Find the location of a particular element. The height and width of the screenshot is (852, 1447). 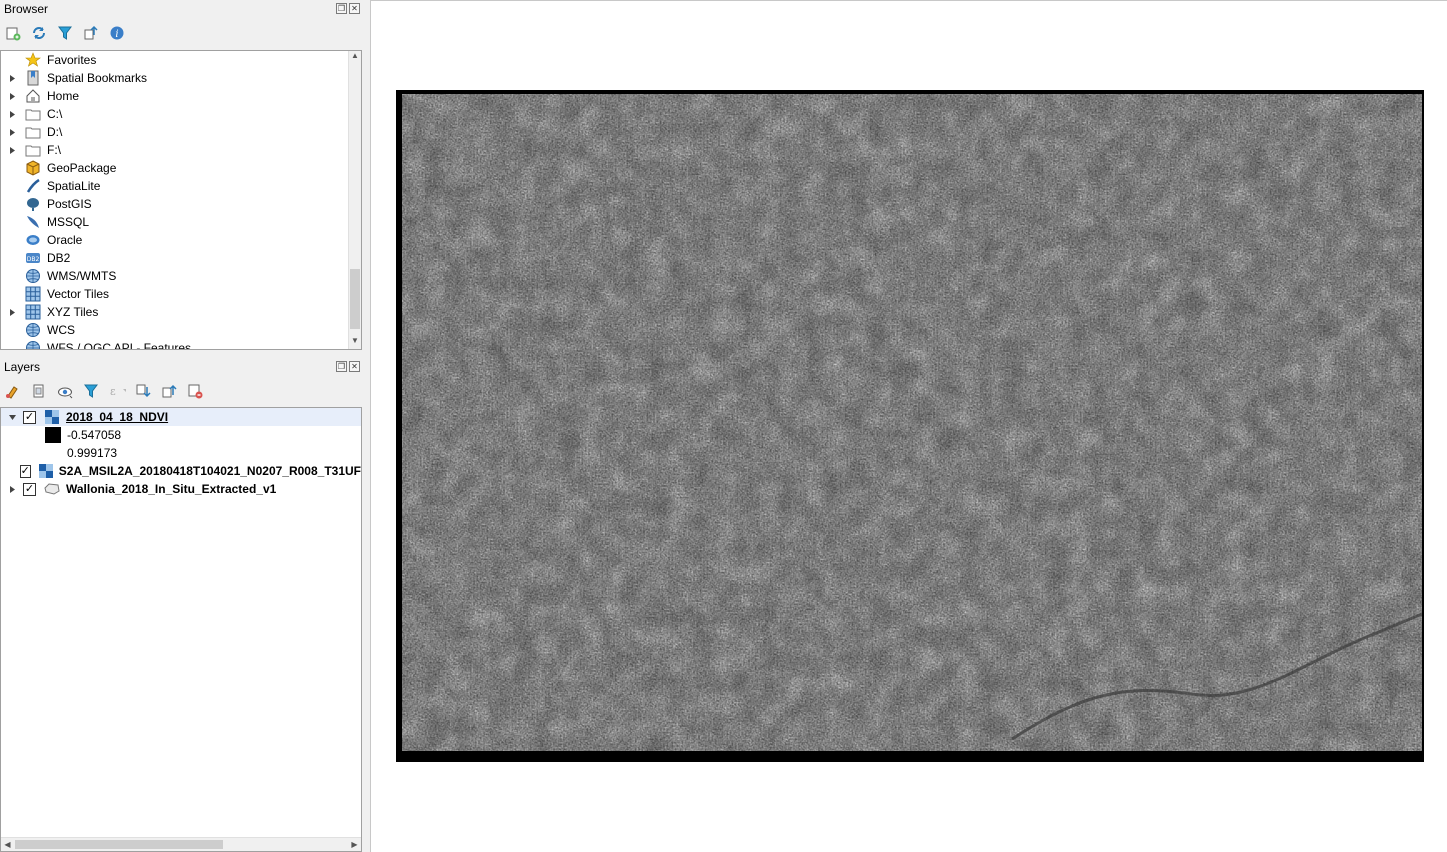

browser-item-label: C:\ is located at coordinates (55, 114).